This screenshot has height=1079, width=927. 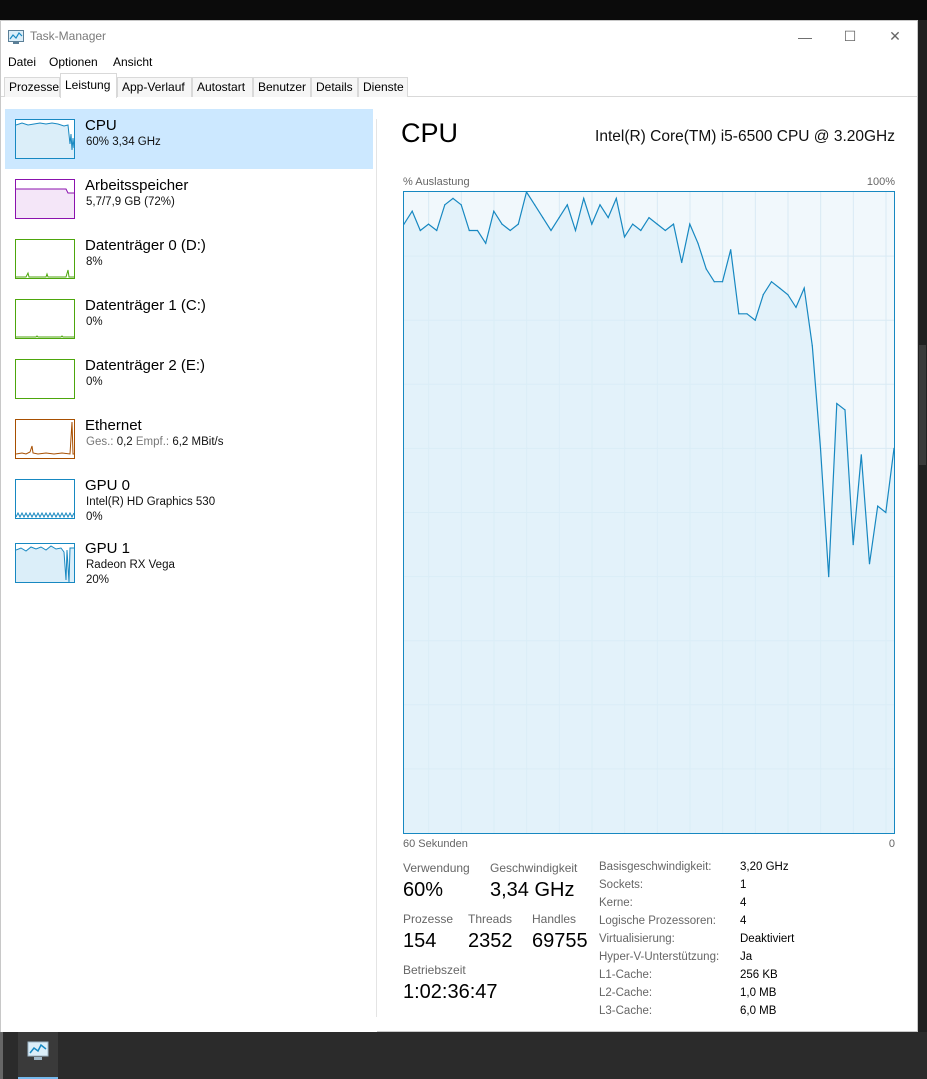 I want to click on info-label-logical-processors: Logische Prozessoren:, so click(x=657, y=921).